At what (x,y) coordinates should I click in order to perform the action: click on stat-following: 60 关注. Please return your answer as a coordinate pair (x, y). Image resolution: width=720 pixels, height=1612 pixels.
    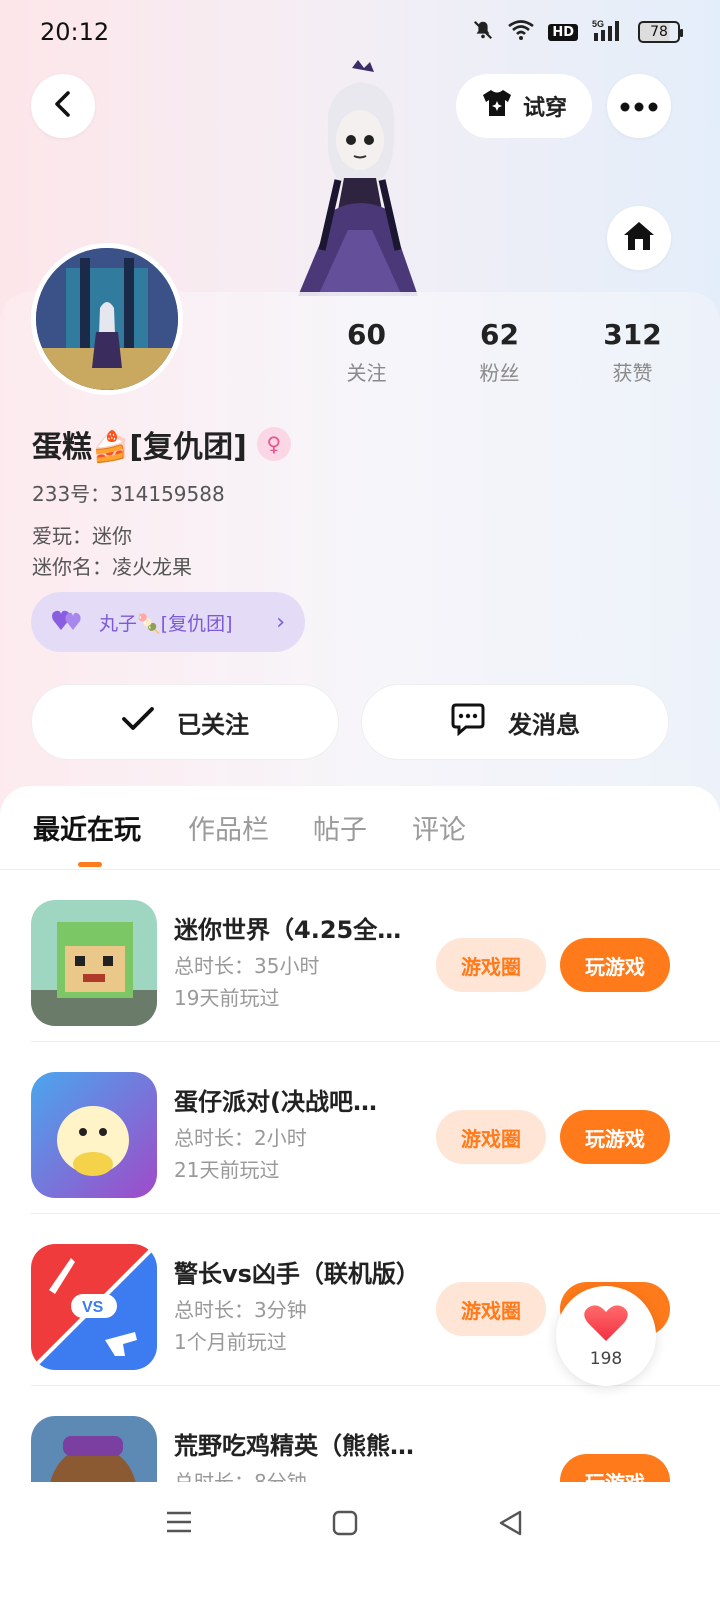
    Looking at the image, I should click on (366, 352).